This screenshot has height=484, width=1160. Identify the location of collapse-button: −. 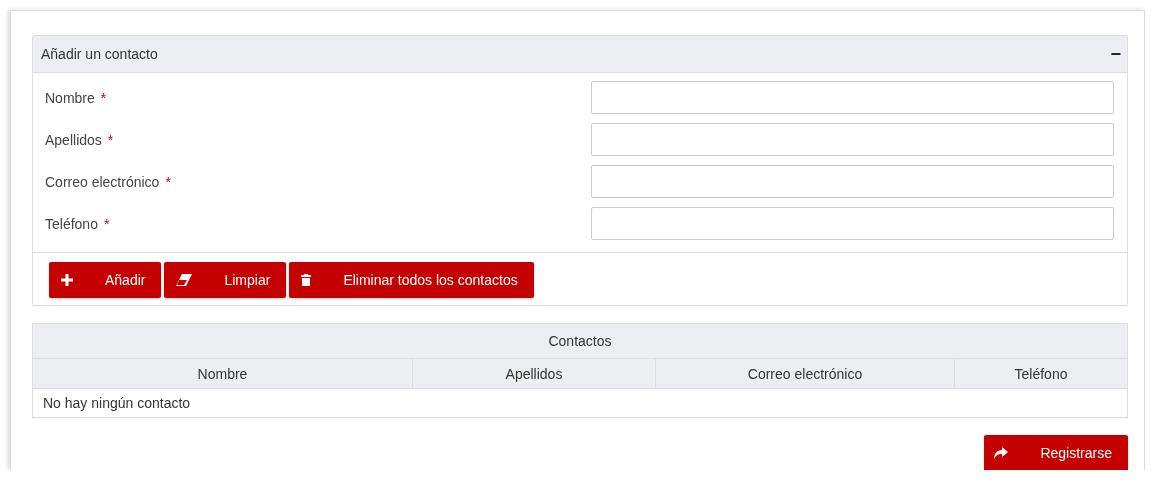
(1115, 54).